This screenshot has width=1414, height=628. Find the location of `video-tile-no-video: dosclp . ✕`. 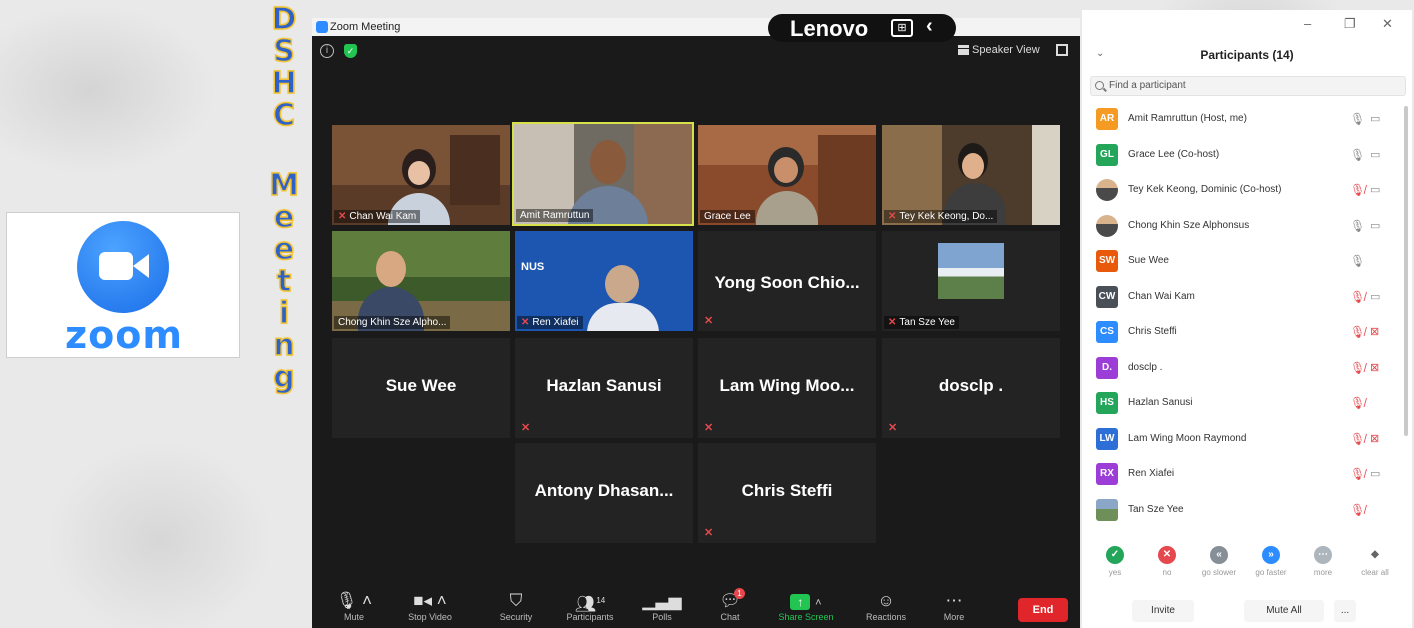

video-tile-no-video: dosclp . ✕ is located at coordinates (971, 388).